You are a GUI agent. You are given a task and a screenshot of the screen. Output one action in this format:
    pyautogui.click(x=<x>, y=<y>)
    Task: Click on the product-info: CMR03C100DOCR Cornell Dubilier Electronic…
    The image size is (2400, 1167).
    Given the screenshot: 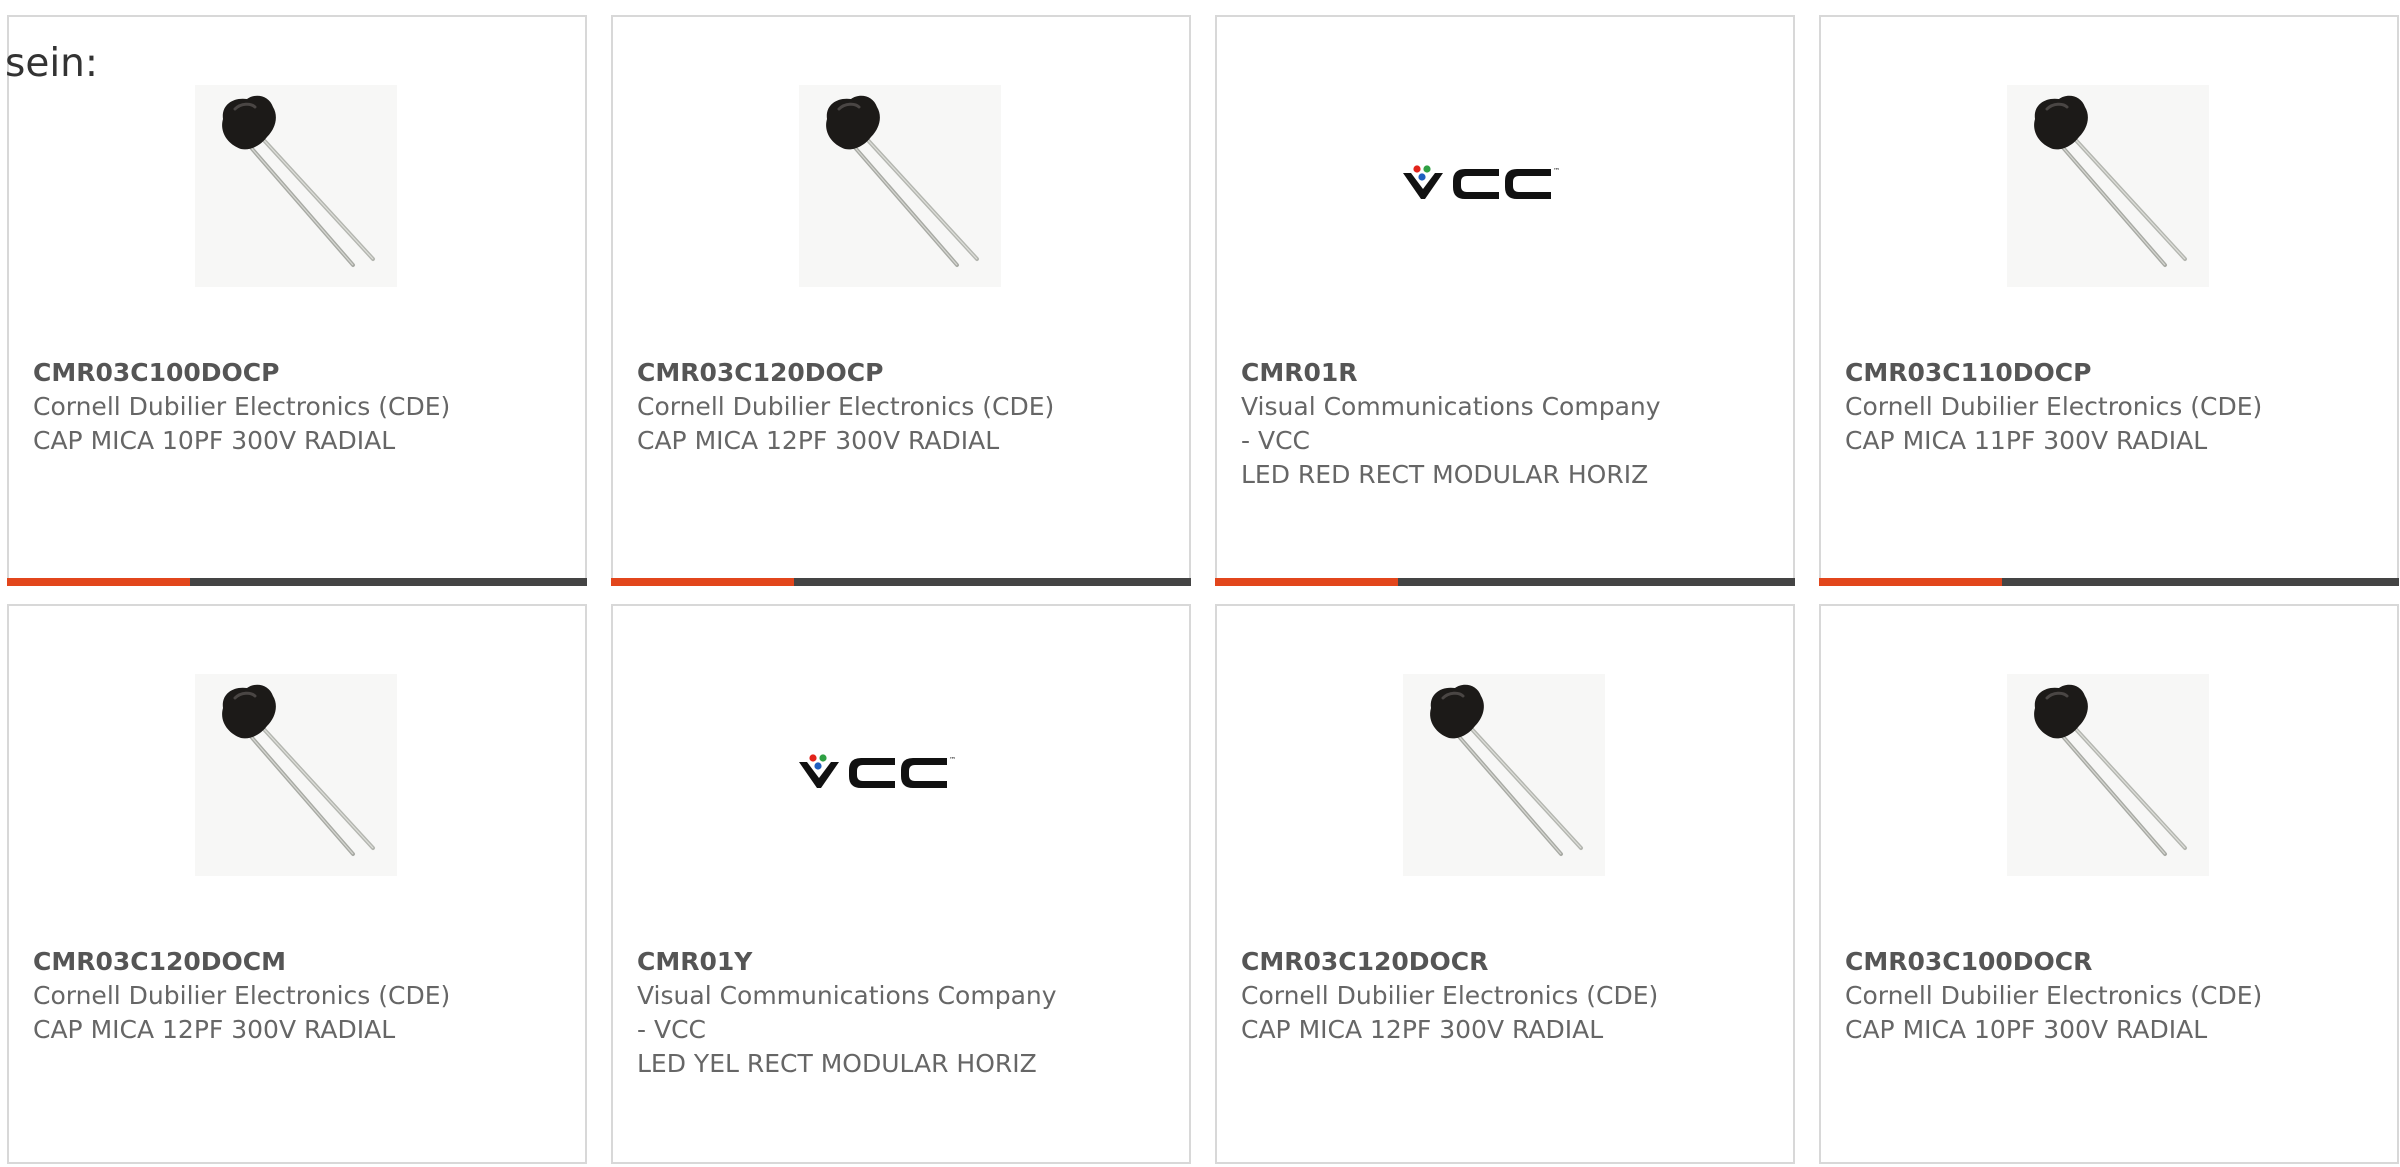 What is the action you would take?
    pyautogui.click(x=2110, y=996)
    